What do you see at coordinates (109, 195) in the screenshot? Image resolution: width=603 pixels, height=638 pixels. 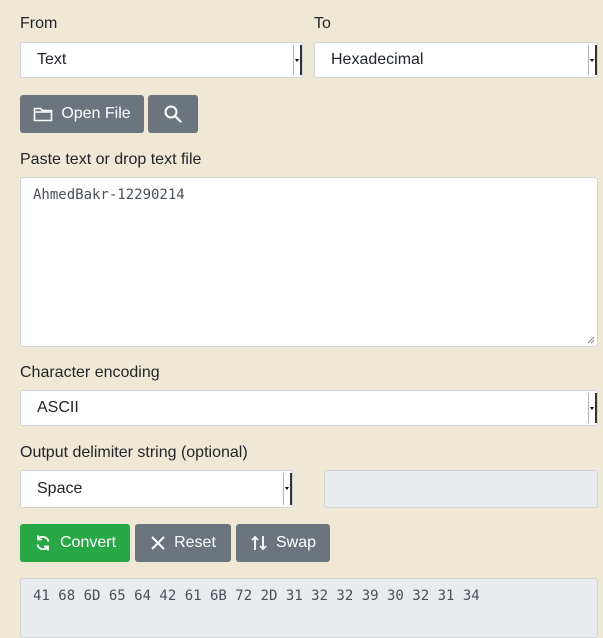 I see `input-text: AhmedBakr-12290214` at bounding box center [109, 195].